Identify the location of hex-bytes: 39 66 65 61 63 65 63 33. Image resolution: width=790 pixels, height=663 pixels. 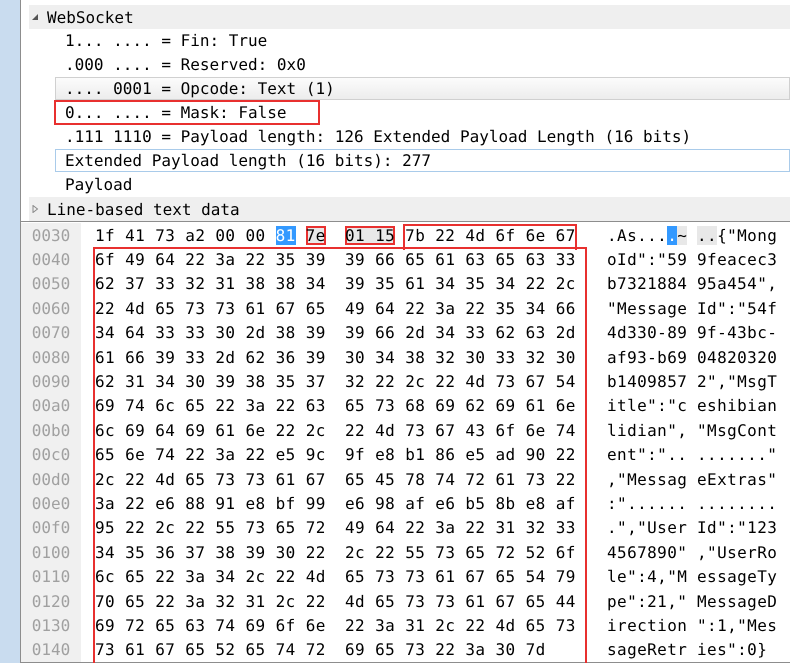
(460, 260).